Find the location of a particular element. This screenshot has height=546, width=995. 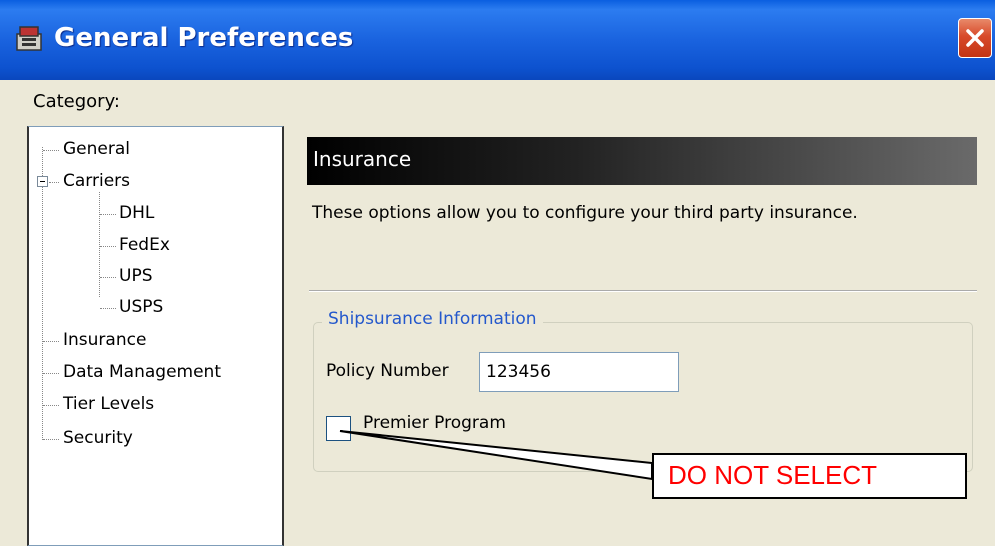

callout-text: DO NOT SELECT is located at coordinates (773, 475).